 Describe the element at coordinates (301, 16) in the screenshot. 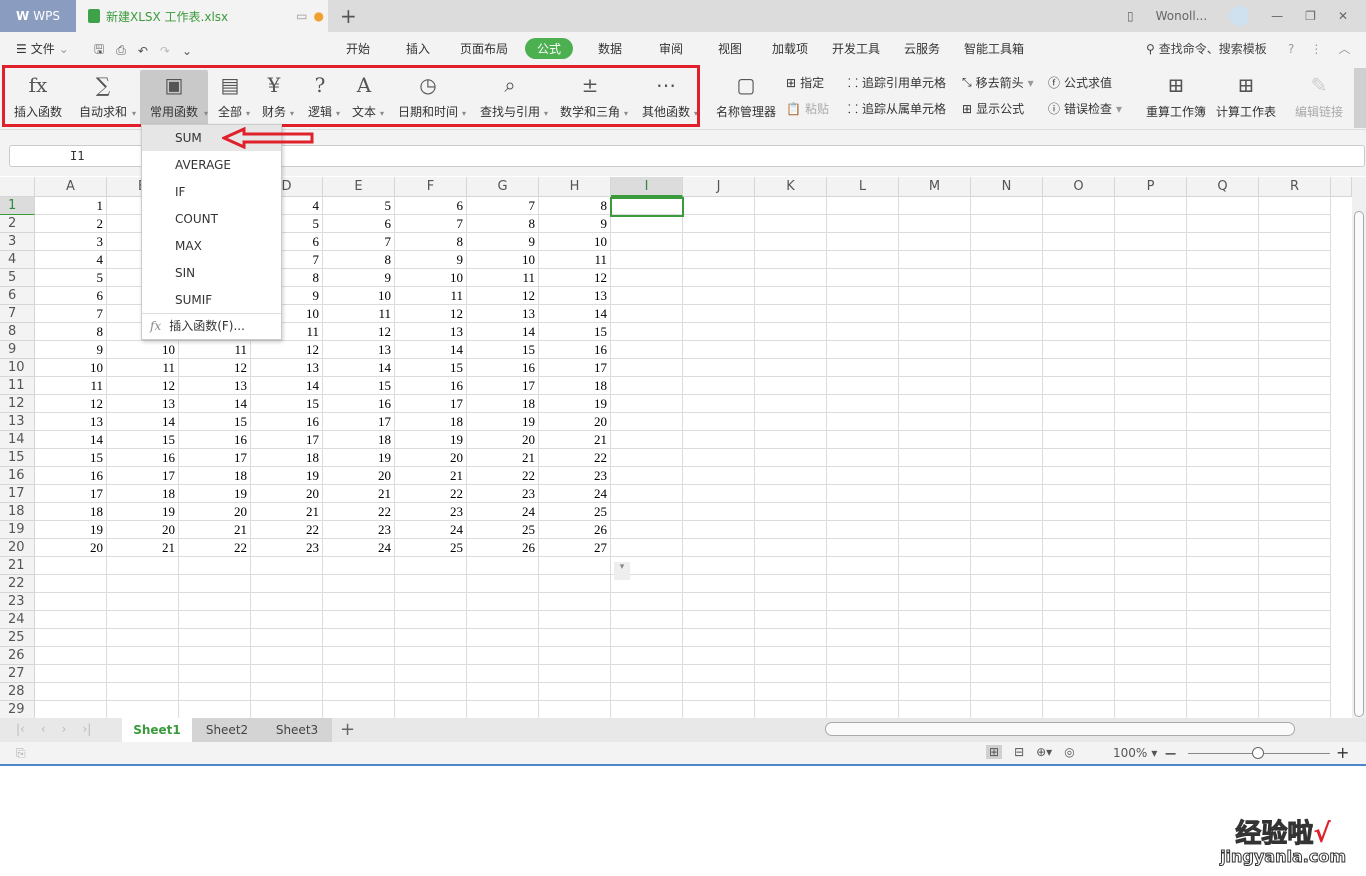

I see `monitor-icon: ▭` at that location.